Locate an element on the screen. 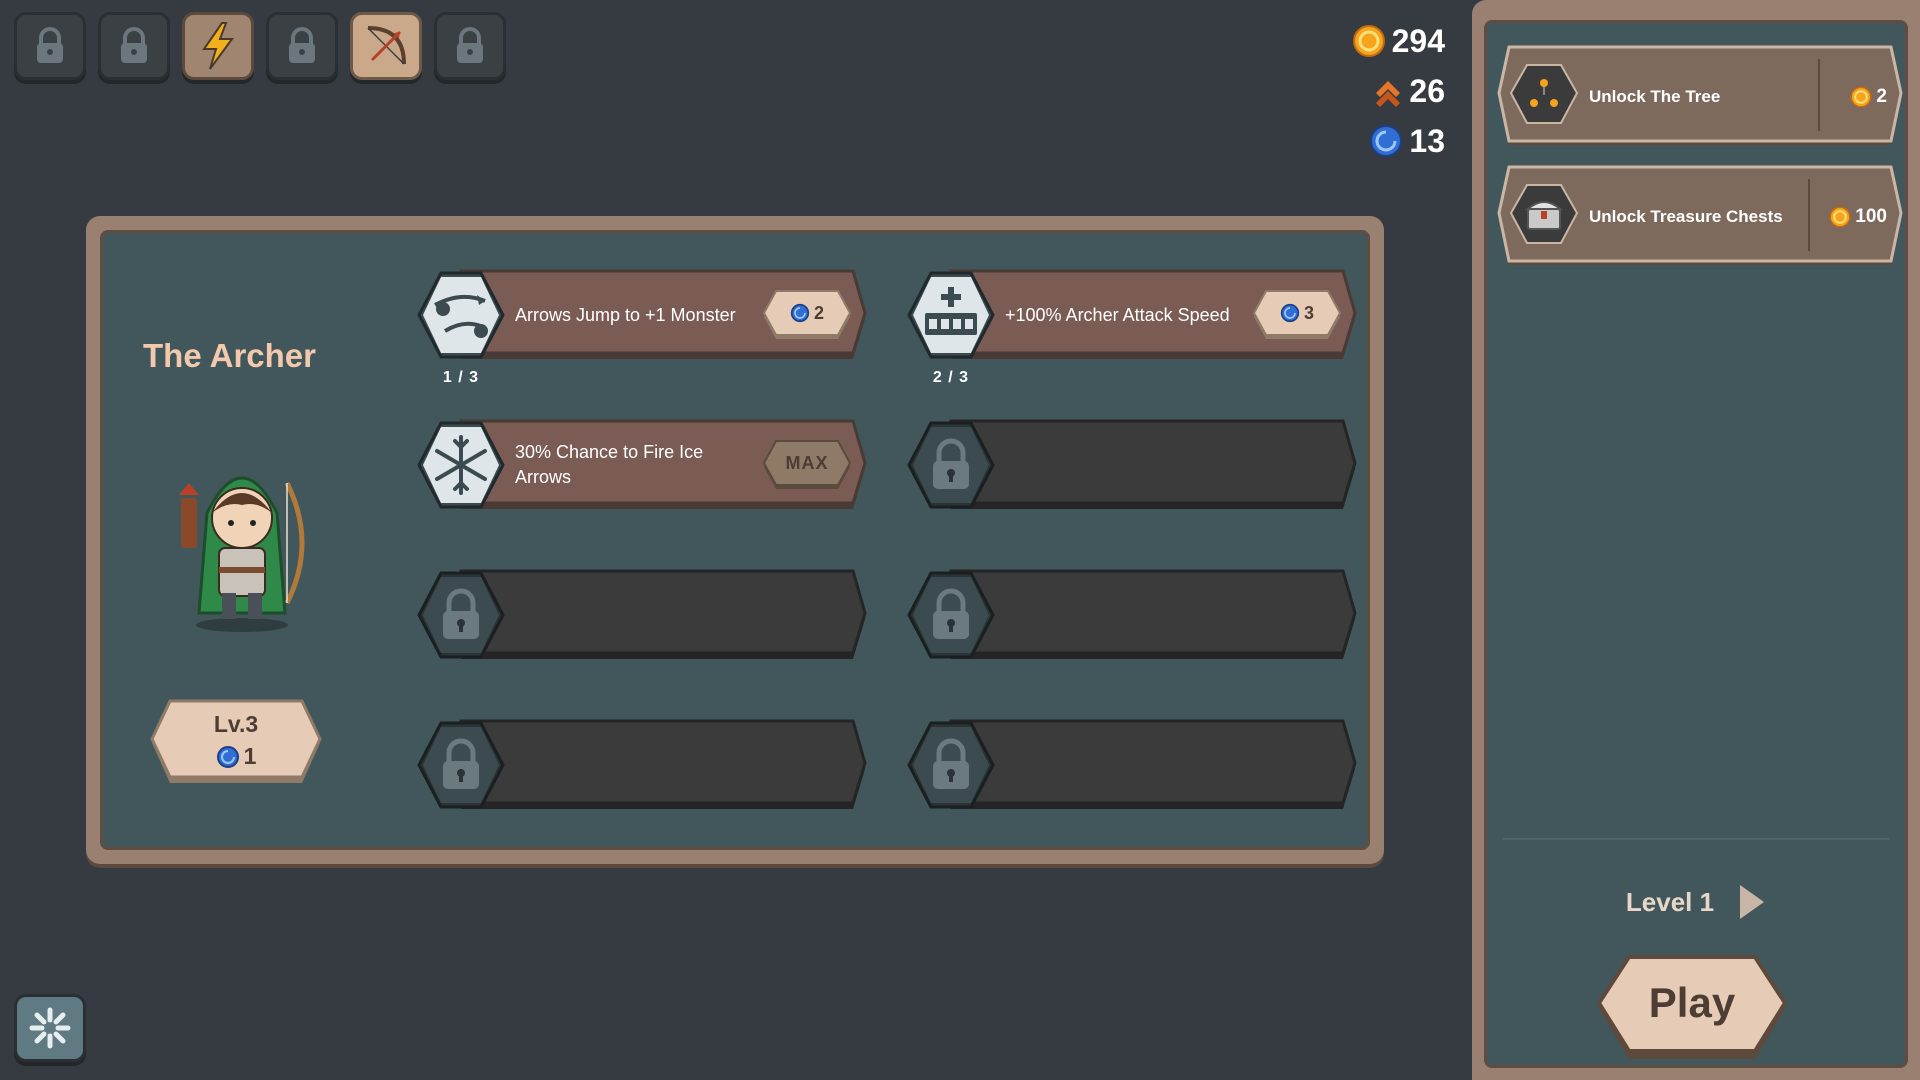 This screenshot has height=1080, width=1920. speed-icon is located at coordinates (951, 315).